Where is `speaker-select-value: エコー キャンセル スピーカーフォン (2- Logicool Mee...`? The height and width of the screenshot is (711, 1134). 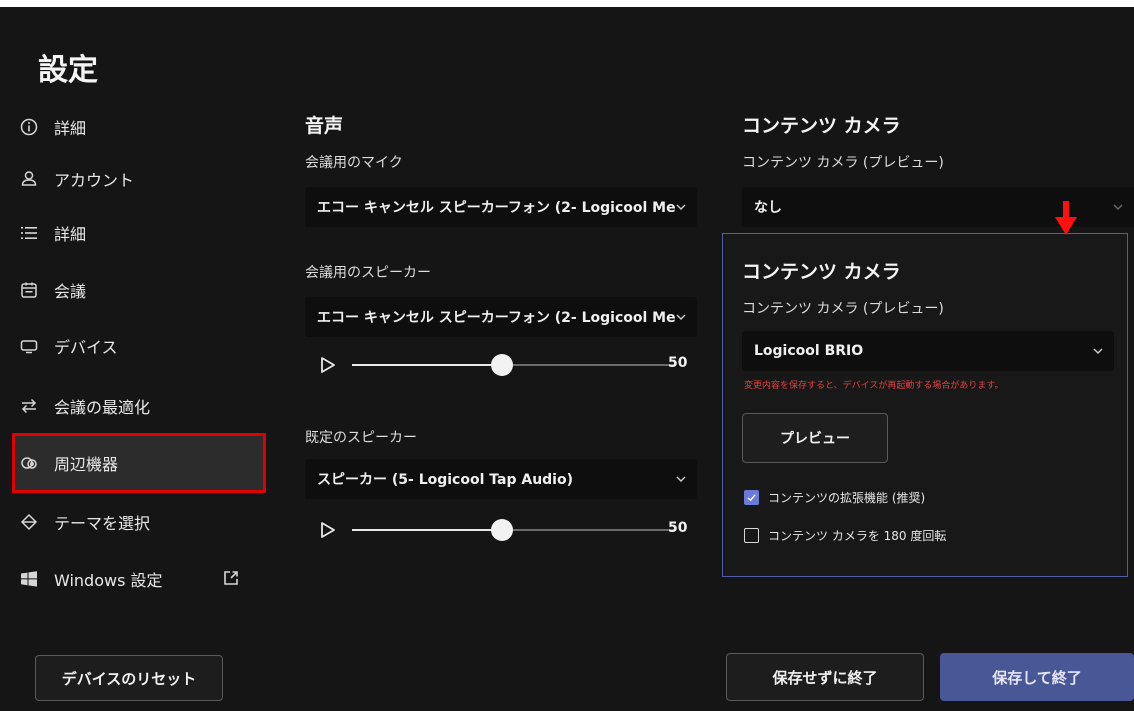
speaker-select-value: エコー キャンセル スピーカーフォン (2- Logicool Mee... is located at coordinates (496, 318).